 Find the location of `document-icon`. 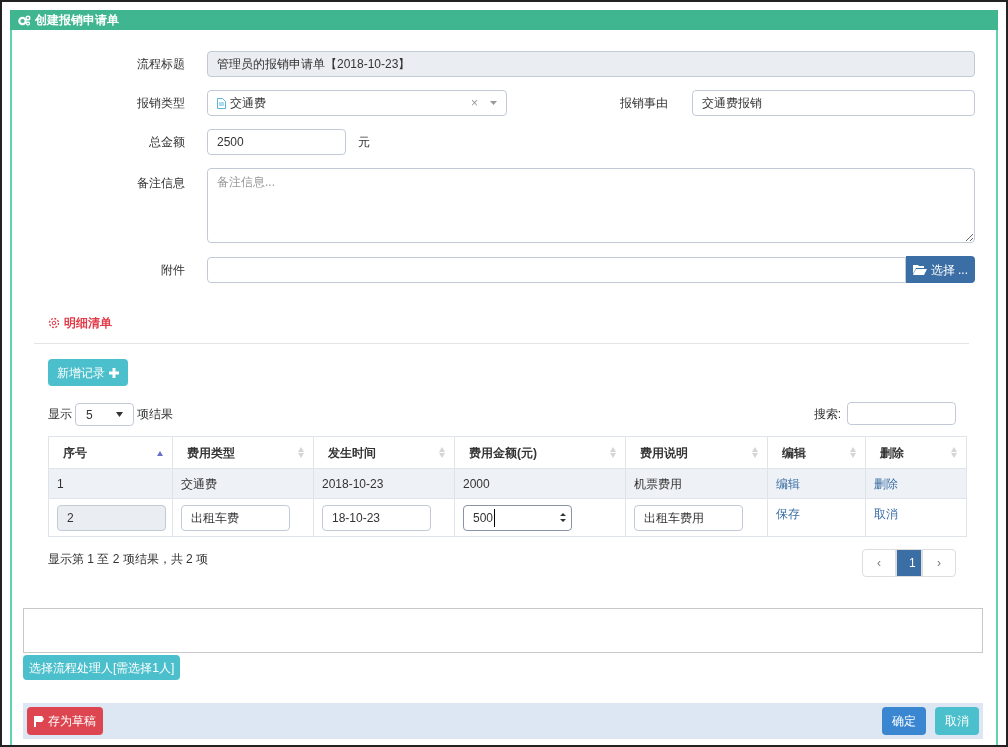

document-icon is located at coordinates (221, 103).